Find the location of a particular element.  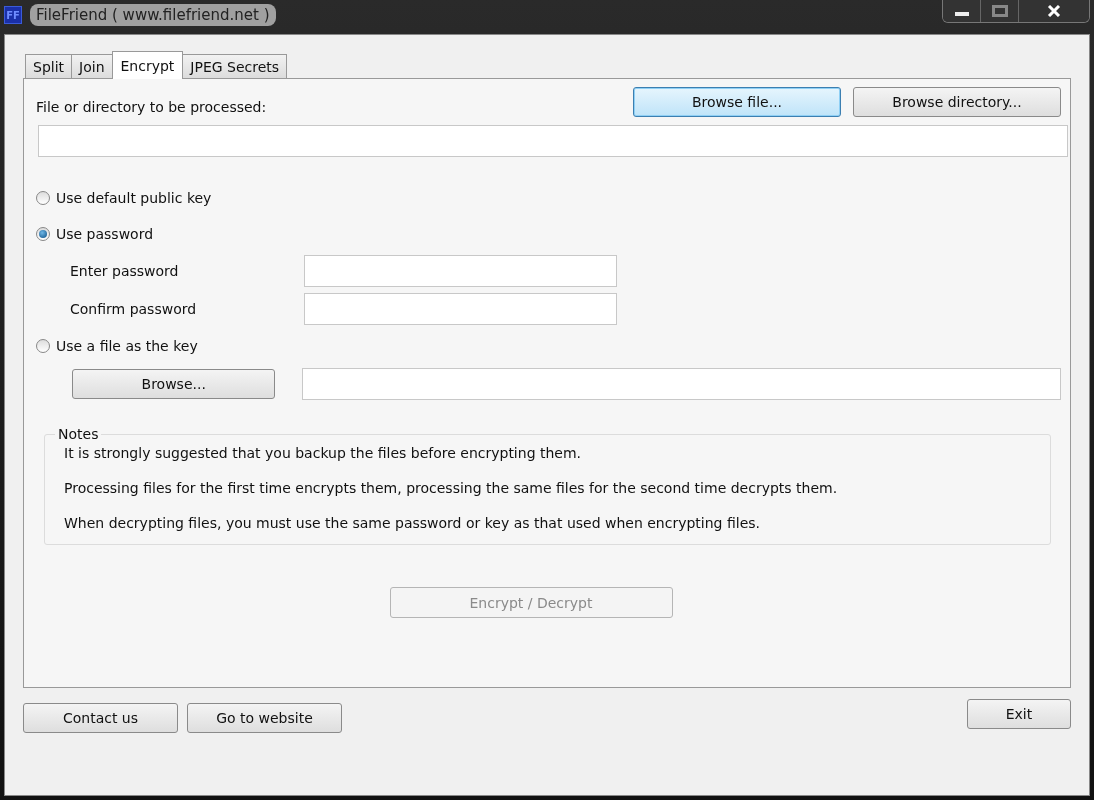

key-file-input-field is located at coordinates (681, 384).